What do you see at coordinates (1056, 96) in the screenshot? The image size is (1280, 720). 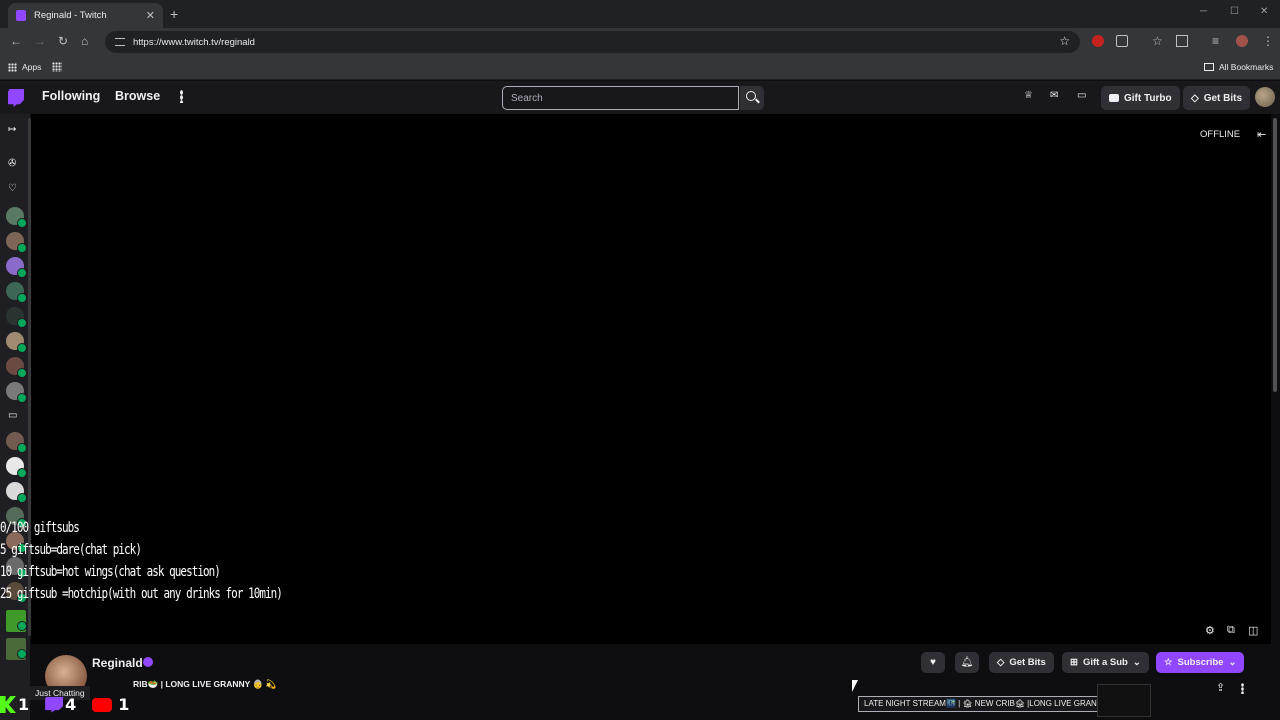 I see `inbox-icon: ✉` at bounding box center [1056, 96].